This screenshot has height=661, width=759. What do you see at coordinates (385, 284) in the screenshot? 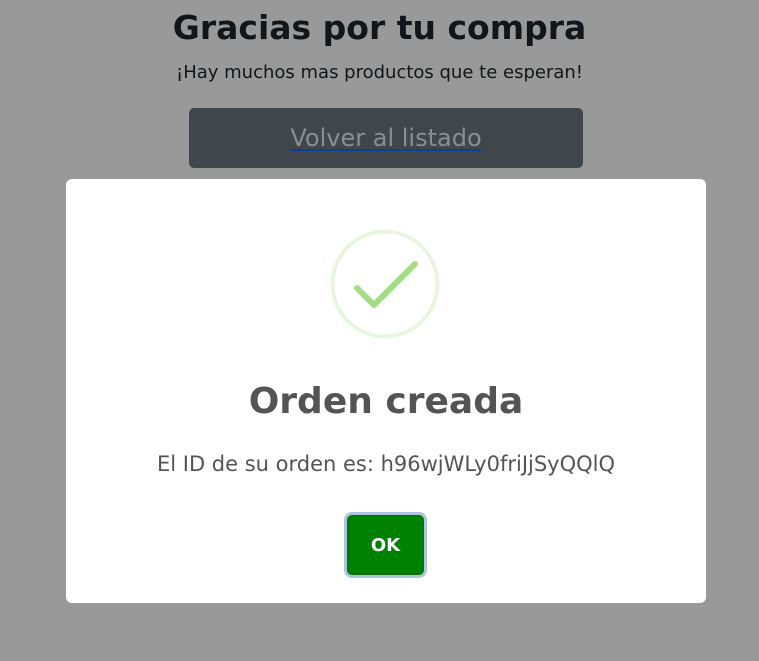
I see `success-check-icon` at bounding box center [385, 284].